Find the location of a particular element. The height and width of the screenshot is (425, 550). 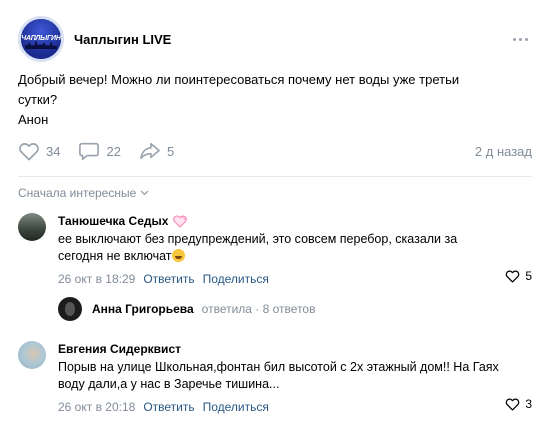

reply-thread: Анна Григорьева ответила · 8 ответов is located at coordinates (186, 309).